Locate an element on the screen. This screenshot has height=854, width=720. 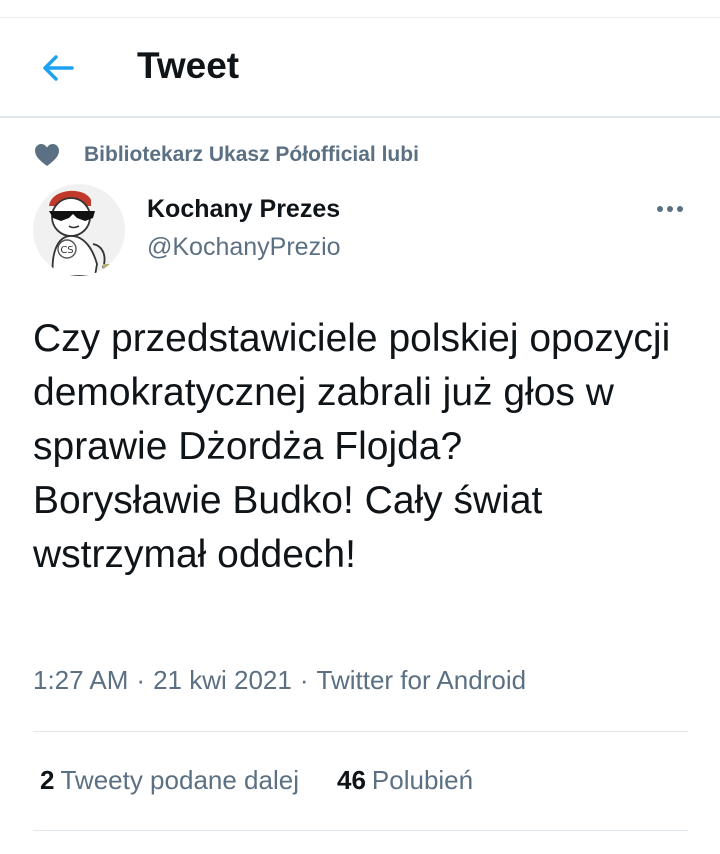
tweet-stats: 2 Tweety podane dalej 46 Polubień is located at coordinates (256, 780).